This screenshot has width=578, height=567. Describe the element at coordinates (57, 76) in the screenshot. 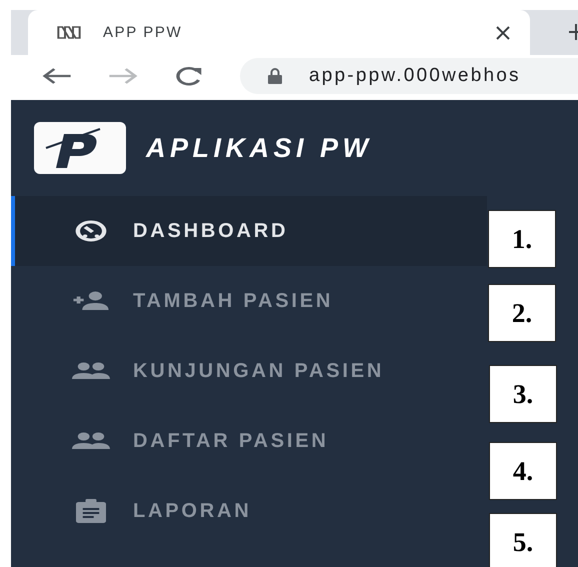

I see `back-icon` at that location.